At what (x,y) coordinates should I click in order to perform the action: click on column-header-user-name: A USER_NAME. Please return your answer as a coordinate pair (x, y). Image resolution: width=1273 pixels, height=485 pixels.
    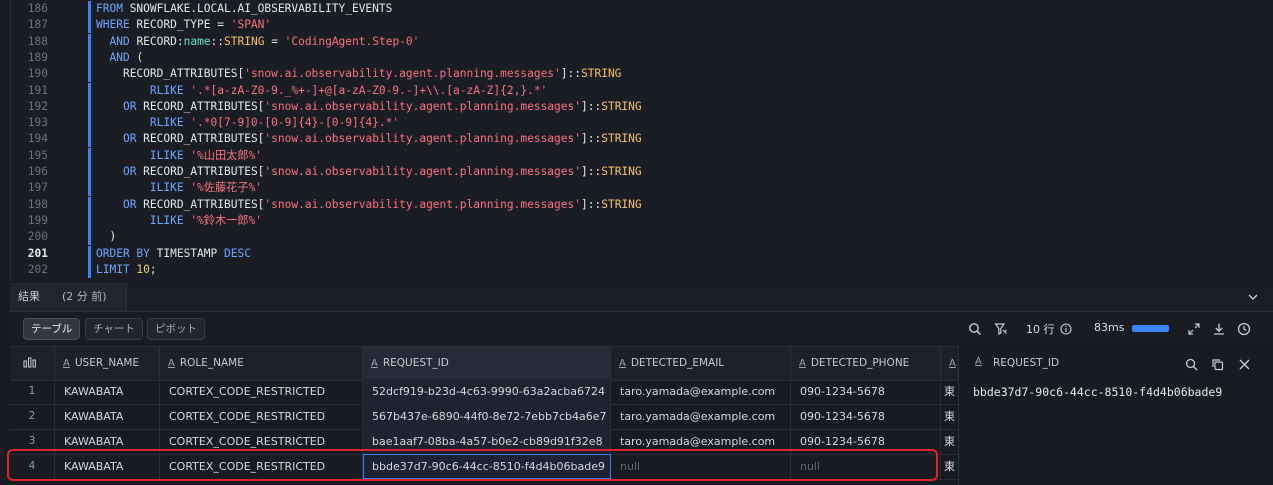
    Looking at the image, I should click on (107, 363).